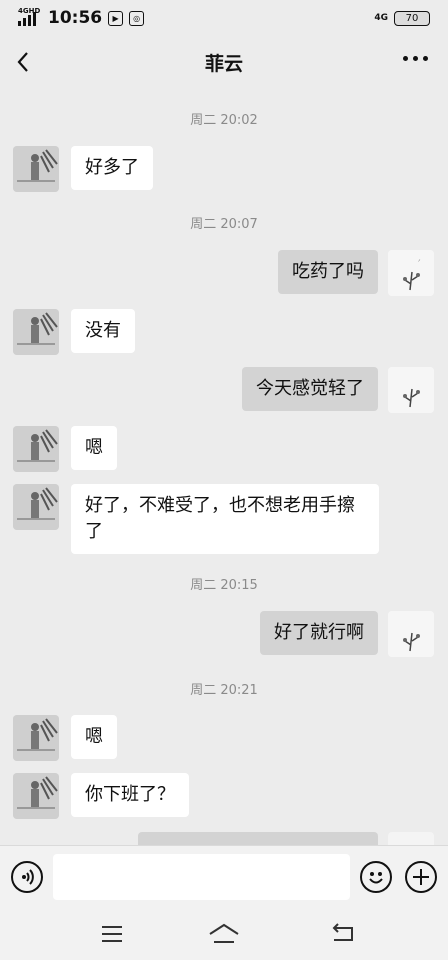 The height and width of the screenshot is (960, 448). I want to click on chat-header: 菲云, so click(224, 62).